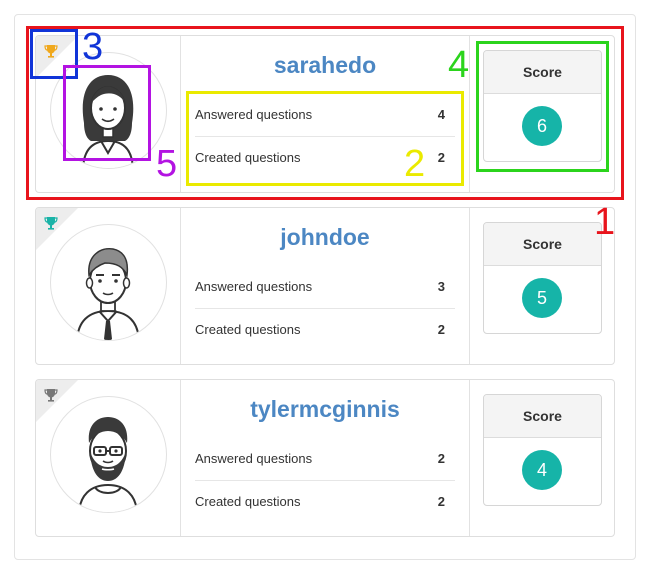 This screenshot has height=574, width=650. Describe the element at coordinates (605, 222) in the screenshot. I see `annotation-label-1: 1` at that location.